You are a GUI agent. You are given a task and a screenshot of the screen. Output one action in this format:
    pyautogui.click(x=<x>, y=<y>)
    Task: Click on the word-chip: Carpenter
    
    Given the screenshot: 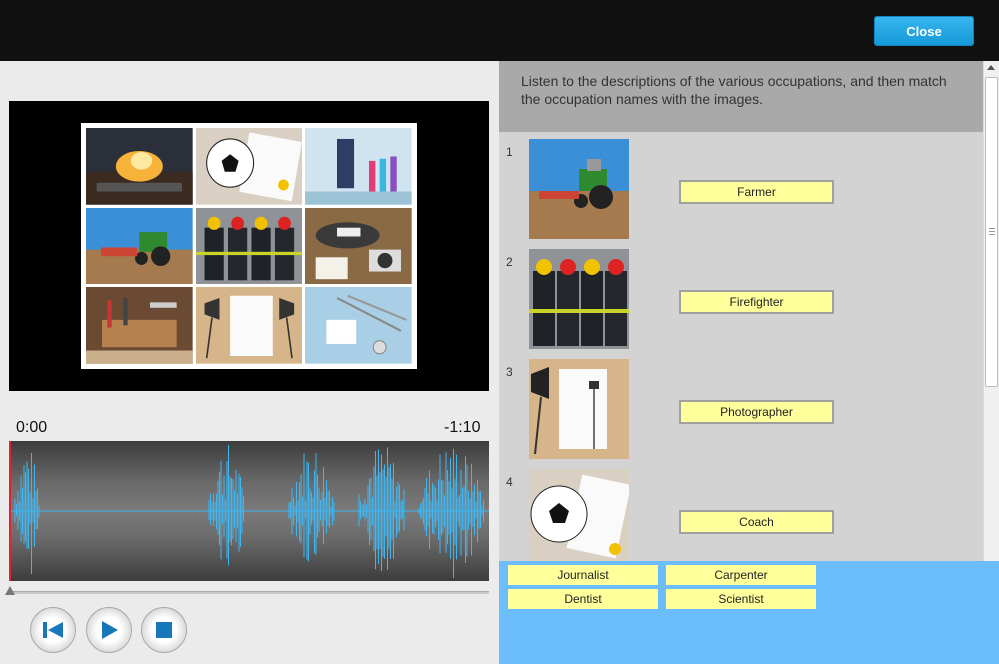 What is the action you would take?
    pyautogui.click(x=741, y=575)
    